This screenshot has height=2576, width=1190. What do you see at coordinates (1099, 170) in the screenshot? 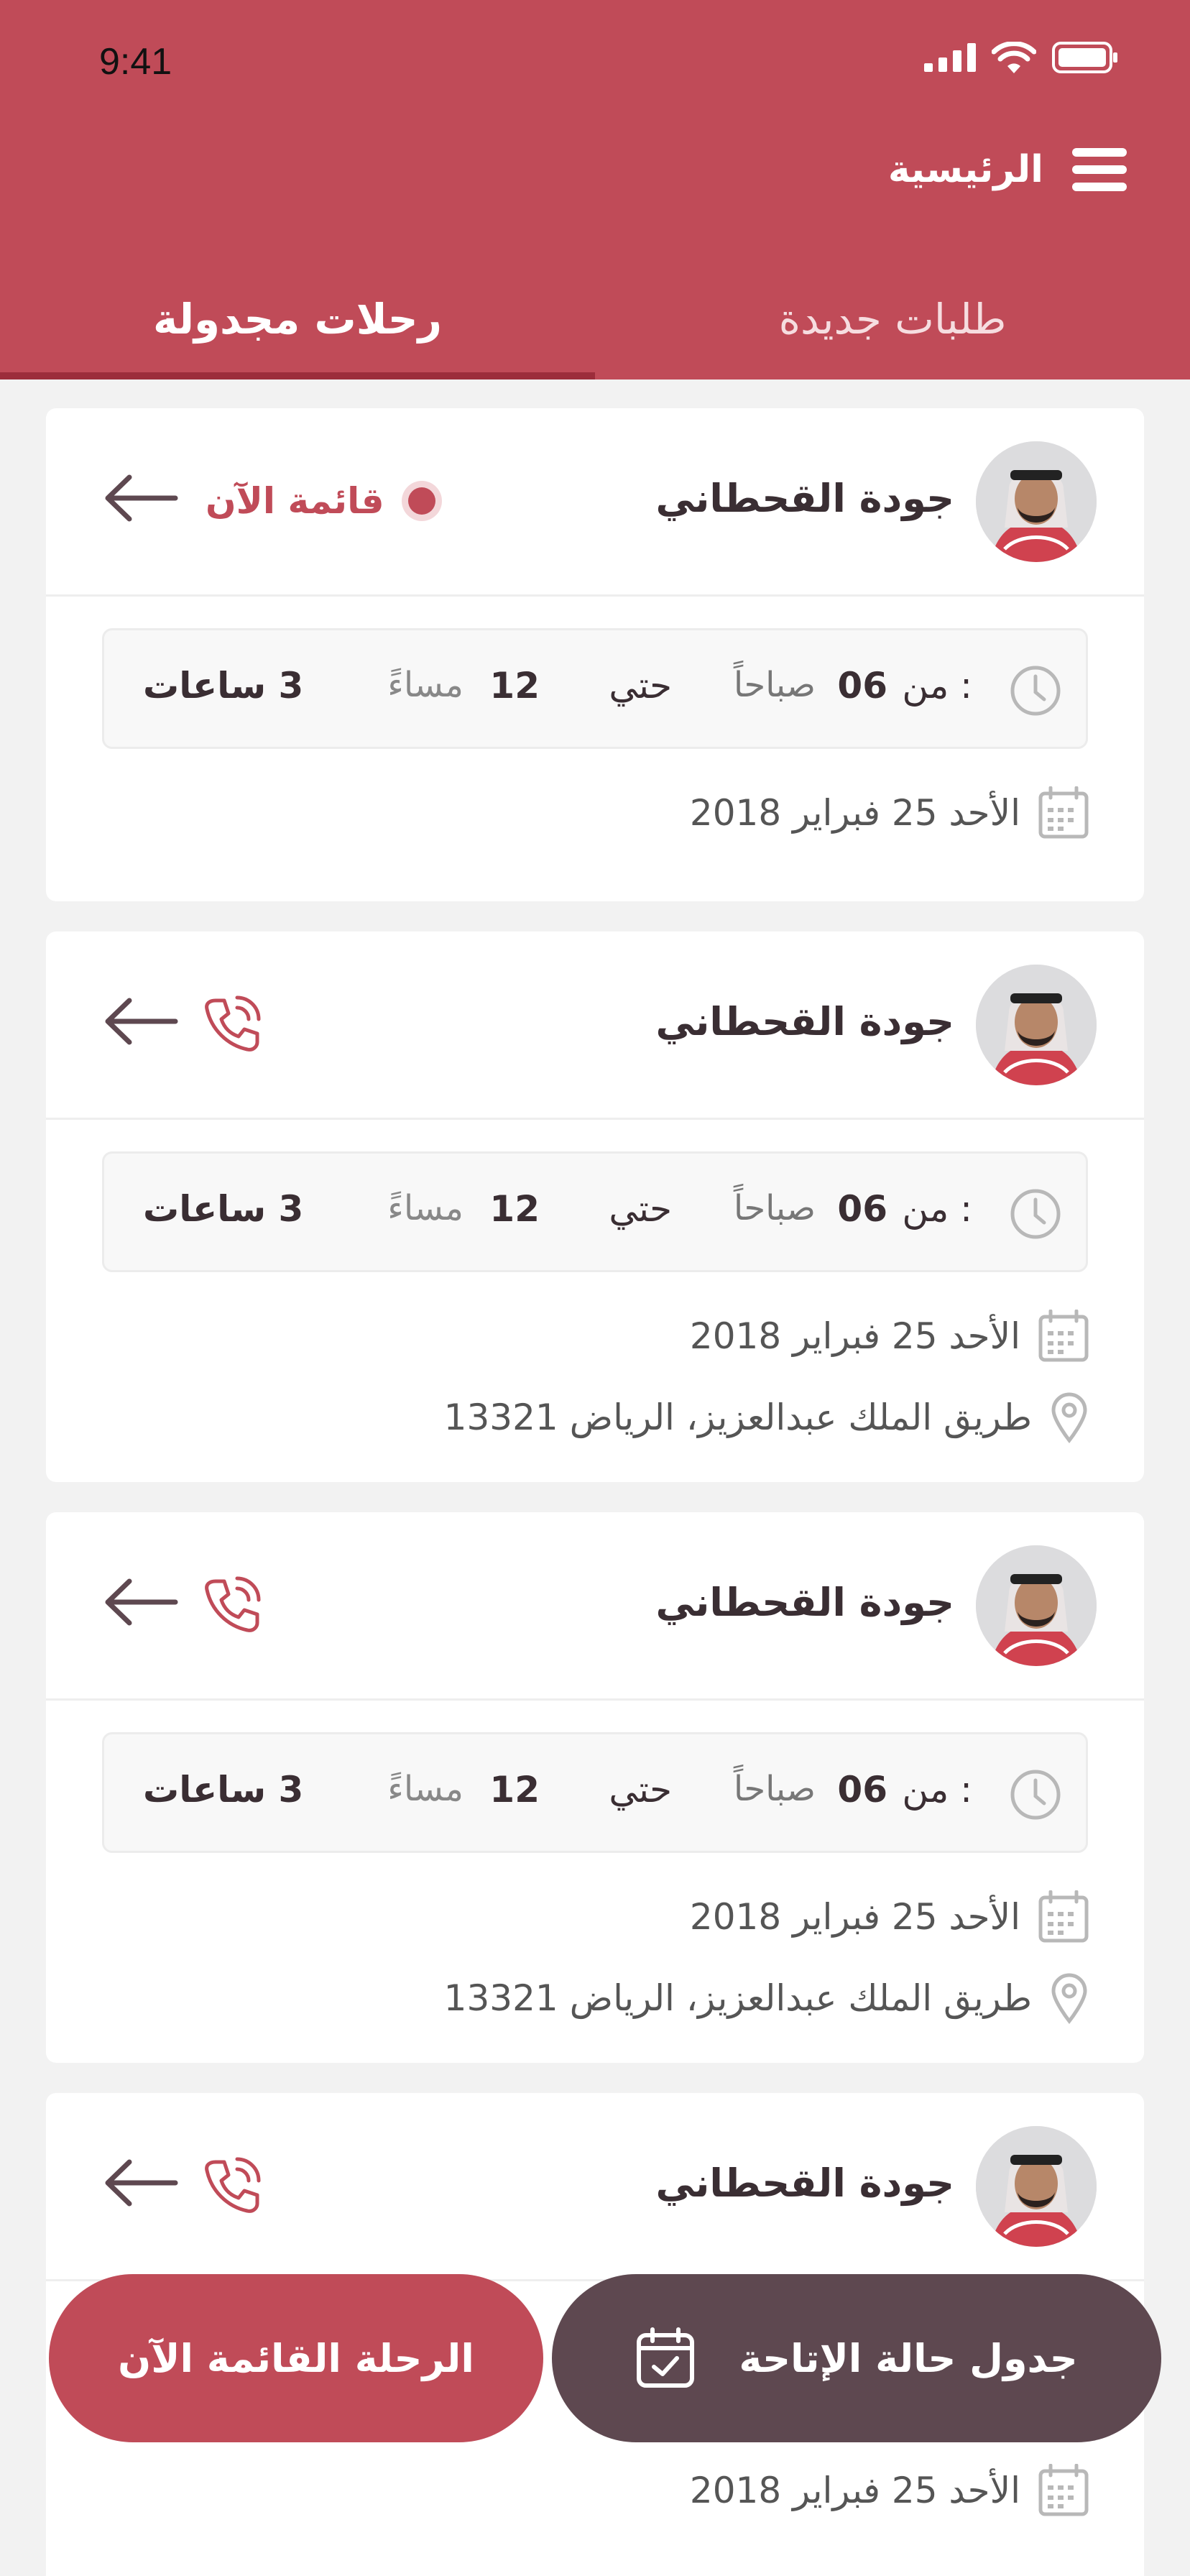
I see `menu-icon` at bounding box center [1099, 170].